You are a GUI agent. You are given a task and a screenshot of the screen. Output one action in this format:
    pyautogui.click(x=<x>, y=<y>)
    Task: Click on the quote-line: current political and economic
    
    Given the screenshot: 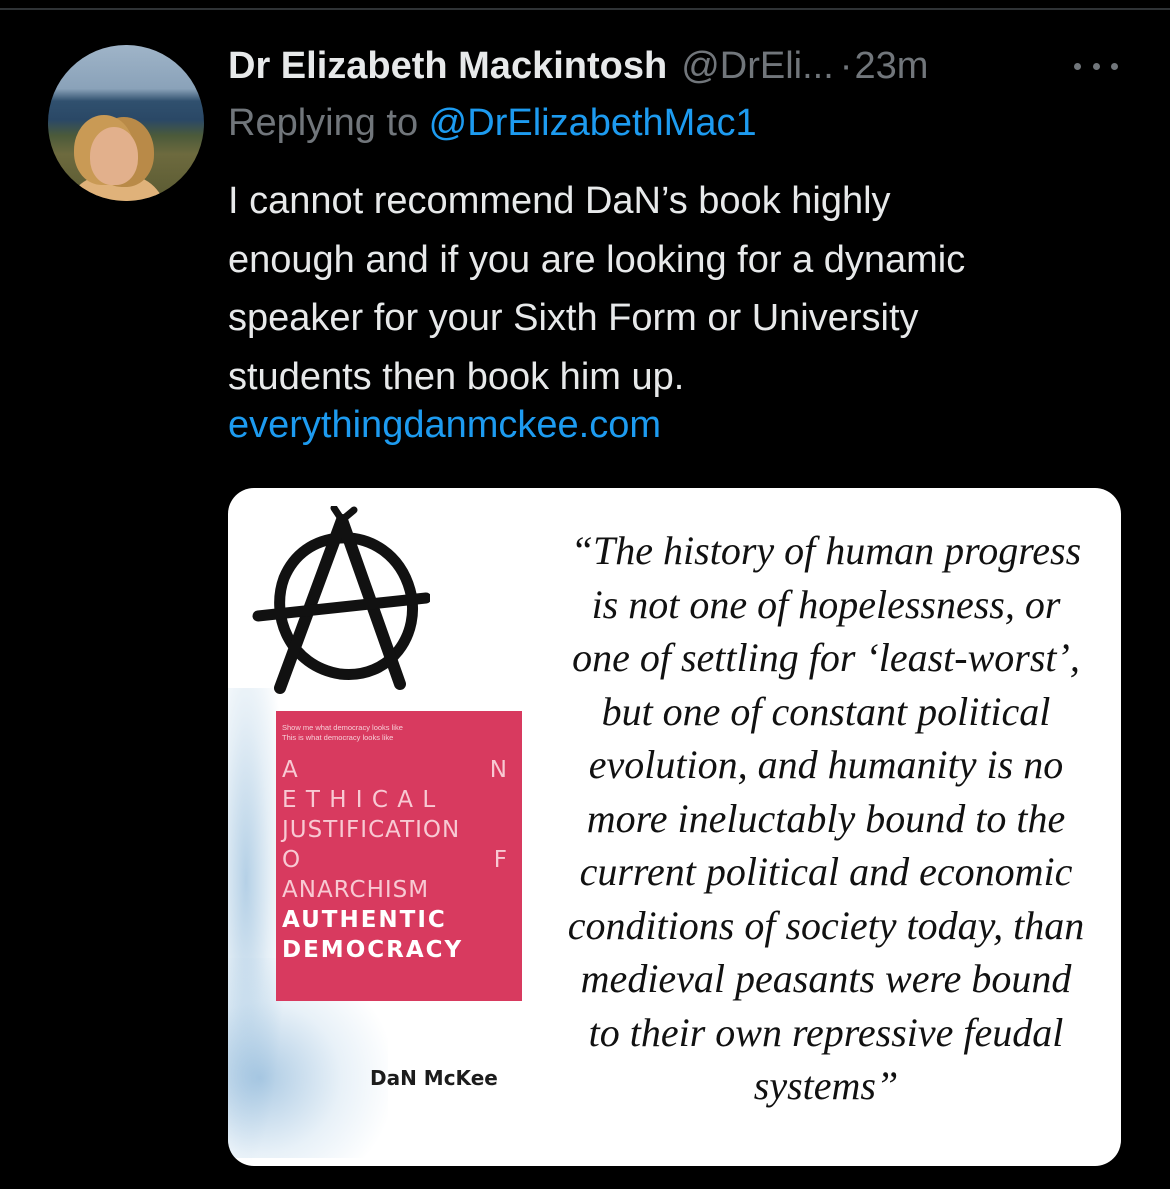 What is the action you would take?
    pyautogui.click(x=826, y=871)
    